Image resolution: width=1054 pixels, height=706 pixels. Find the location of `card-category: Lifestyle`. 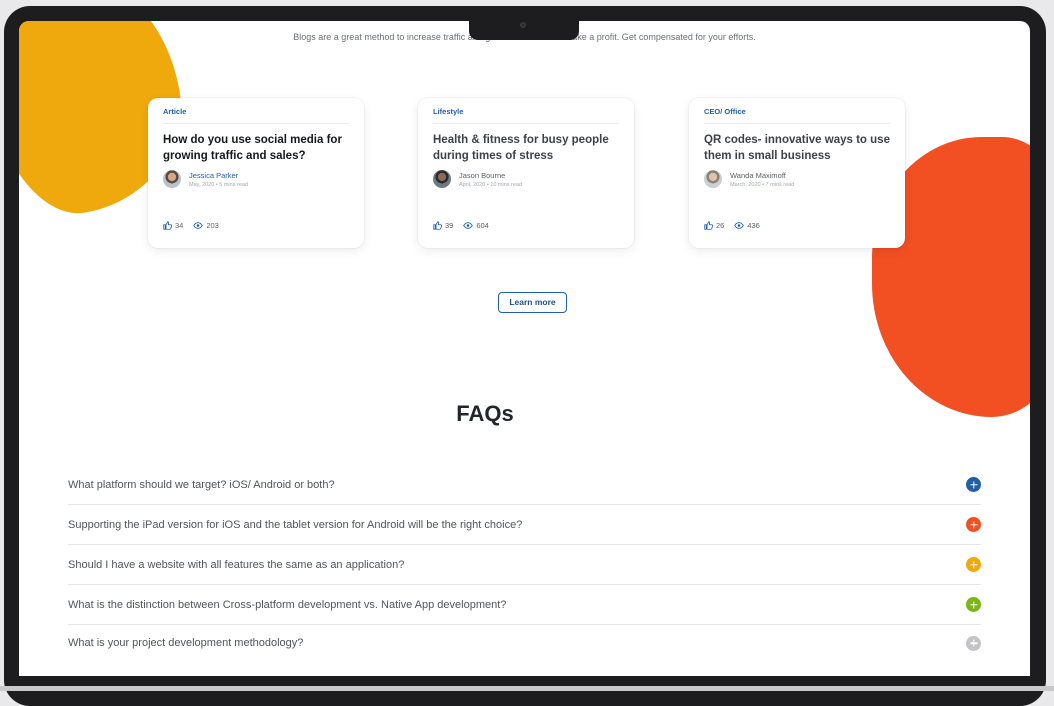

card-category: Lifestyle is located at coordinates (526, 115).